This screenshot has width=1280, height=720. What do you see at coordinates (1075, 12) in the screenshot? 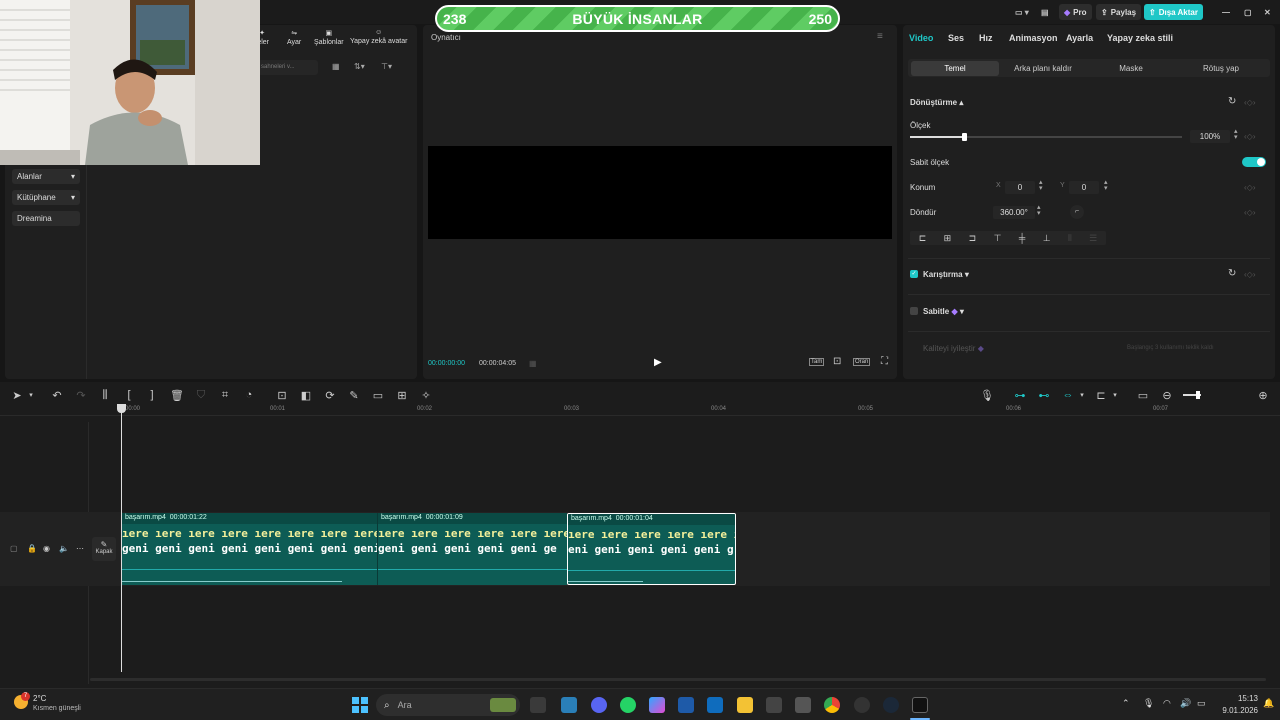
I see `pro-button: ◆ Pro` at bounding box center [1075, 12].